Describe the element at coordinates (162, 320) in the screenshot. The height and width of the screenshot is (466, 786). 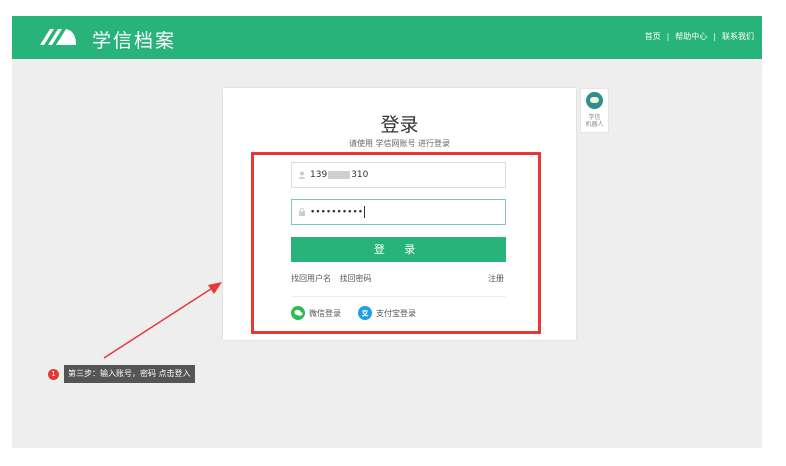
I see `pointer-arrow-icon` at that location.